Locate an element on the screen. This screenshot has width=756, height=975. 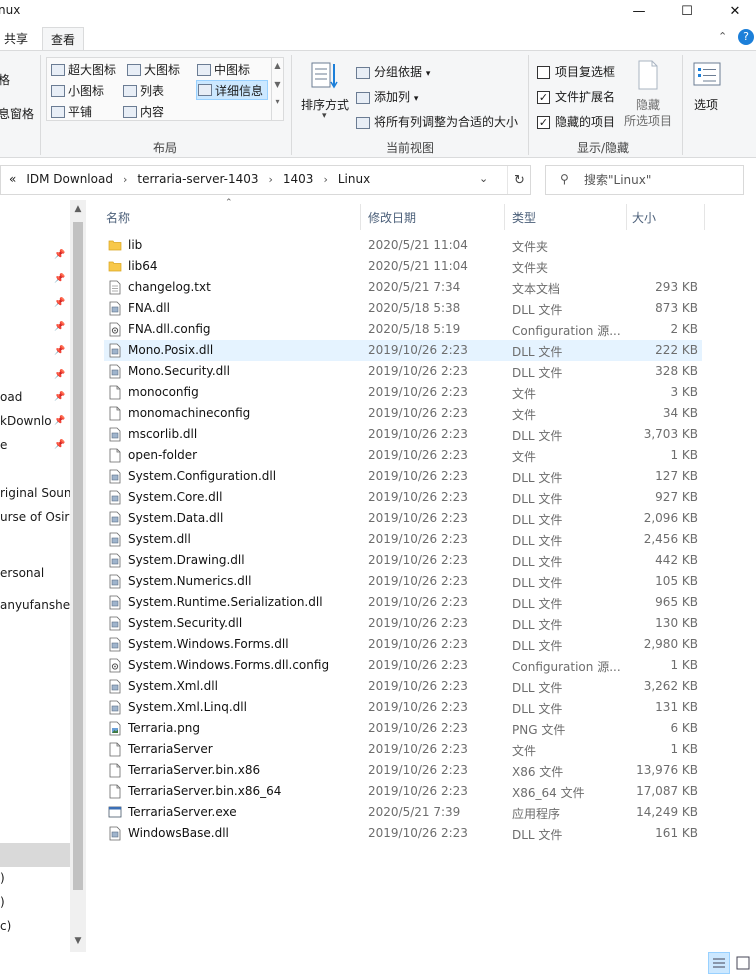
minimize-button: — is located at coordinates (639, 11).